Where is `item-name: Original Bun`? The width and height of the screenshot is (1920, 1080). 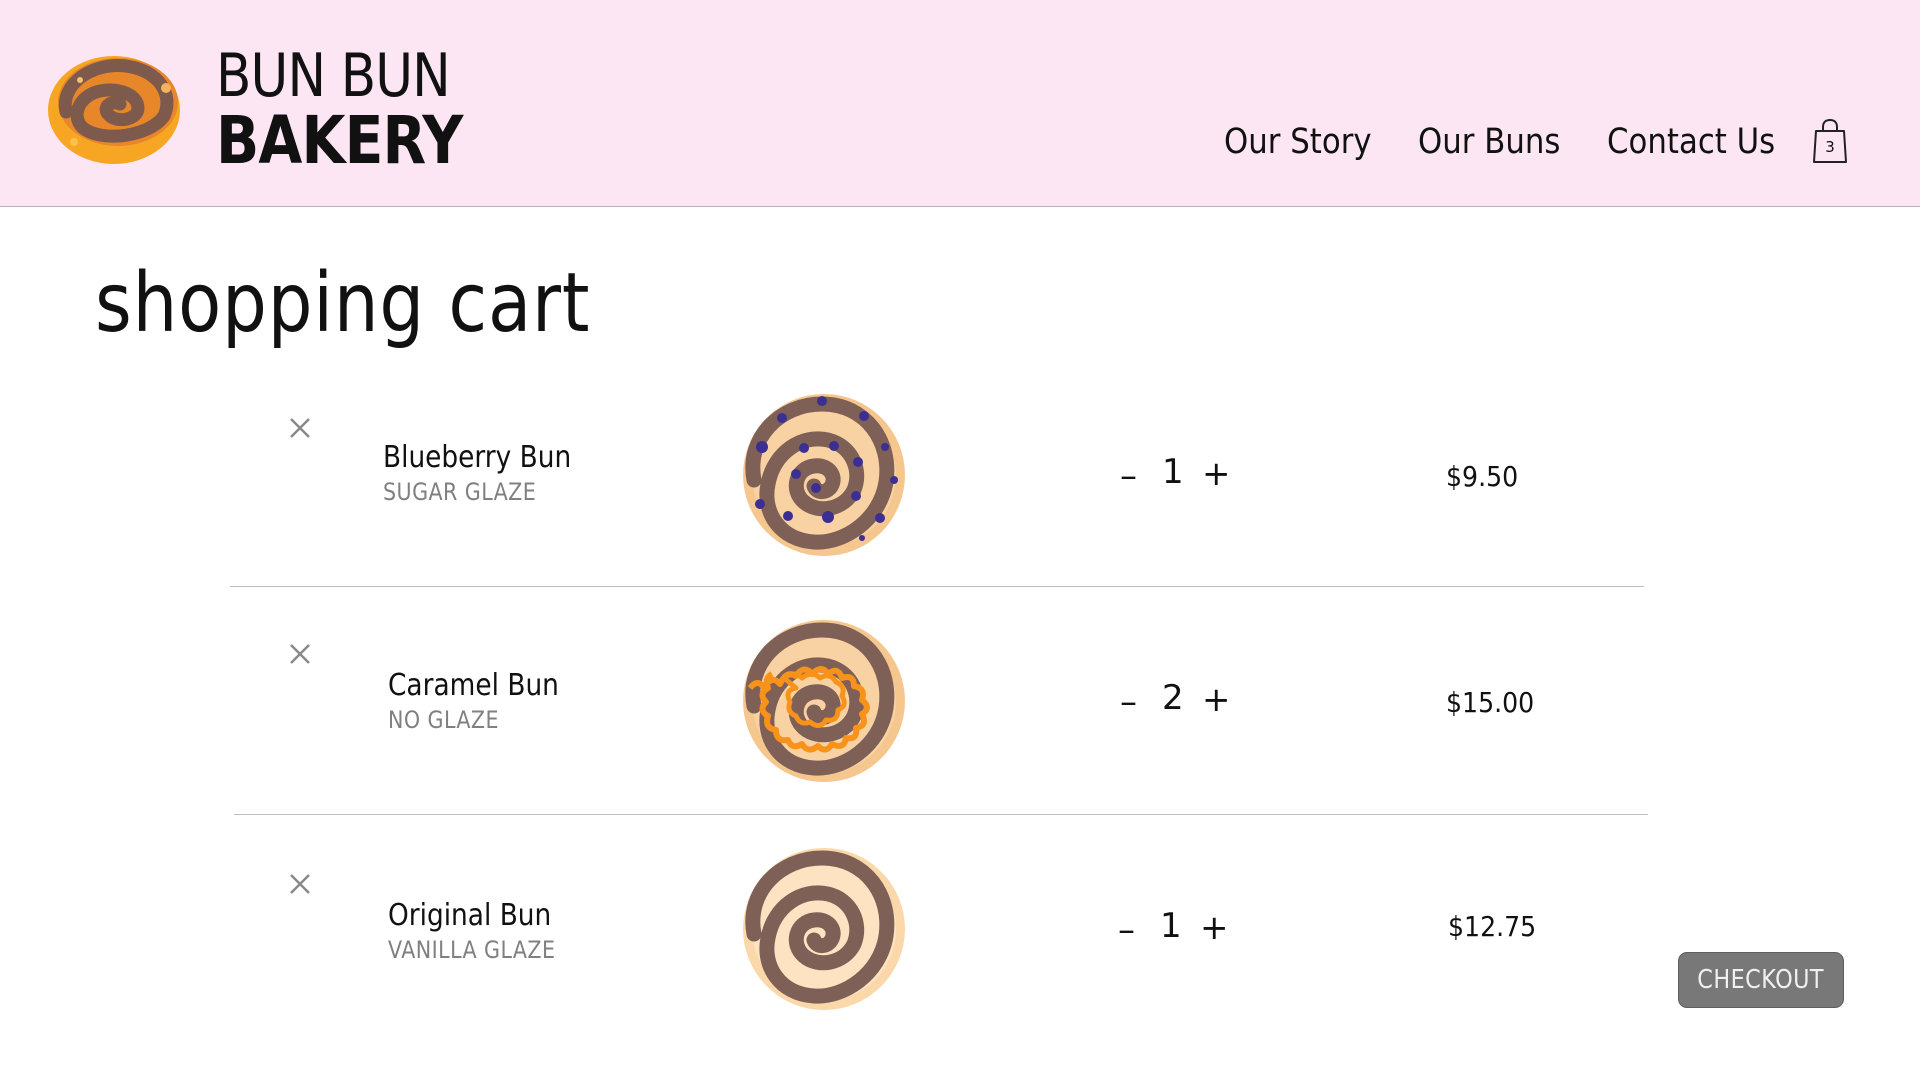 item-name: Original Bun is located at coordinates (470, 915).